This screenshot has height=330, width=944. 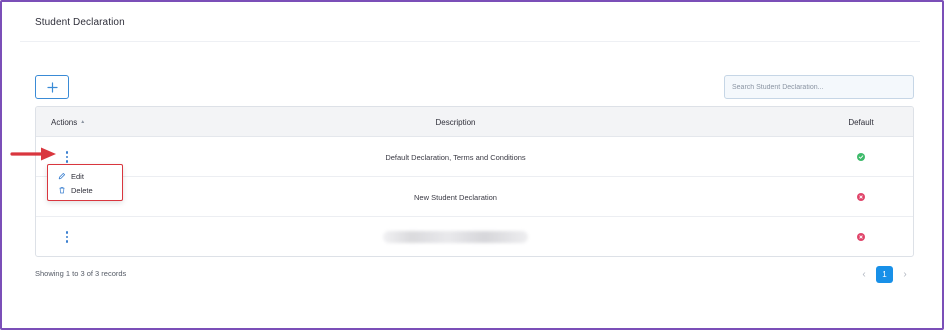 What do you see at coordinates (884, 274) in the screenshot?
I see `pagination-page-button: 1` at bounding box center [884, 274].